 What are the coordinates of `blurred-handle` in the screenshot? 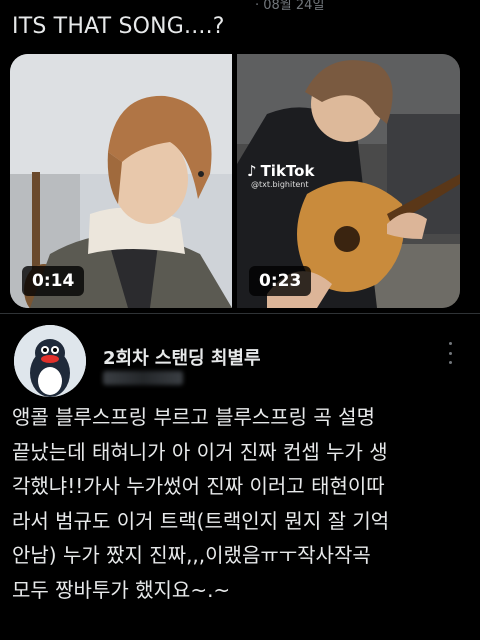 It's located at (143, 378).